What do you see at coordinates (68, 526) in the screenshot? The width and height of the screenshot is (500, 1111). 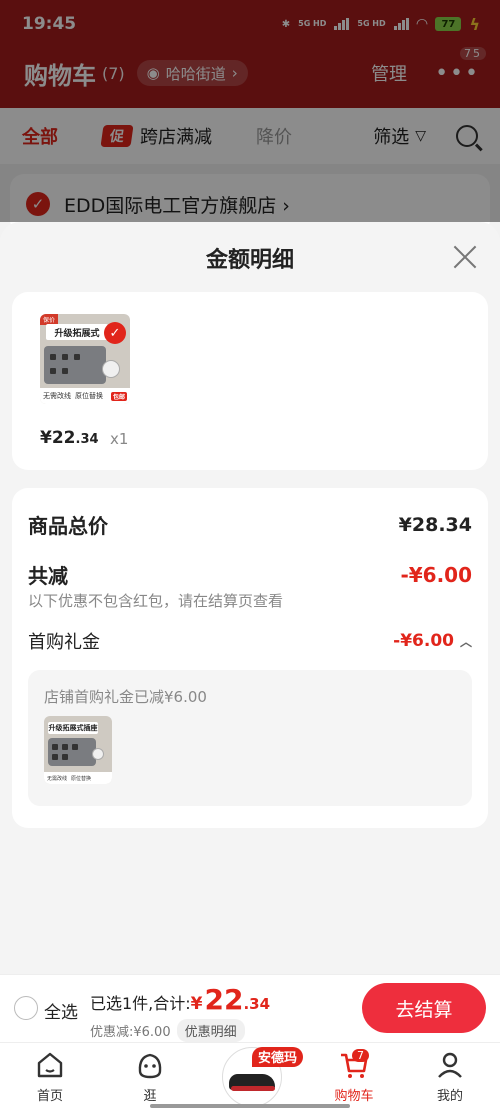 I see `total-label: 商品总价` at bounding box center [68, 526].